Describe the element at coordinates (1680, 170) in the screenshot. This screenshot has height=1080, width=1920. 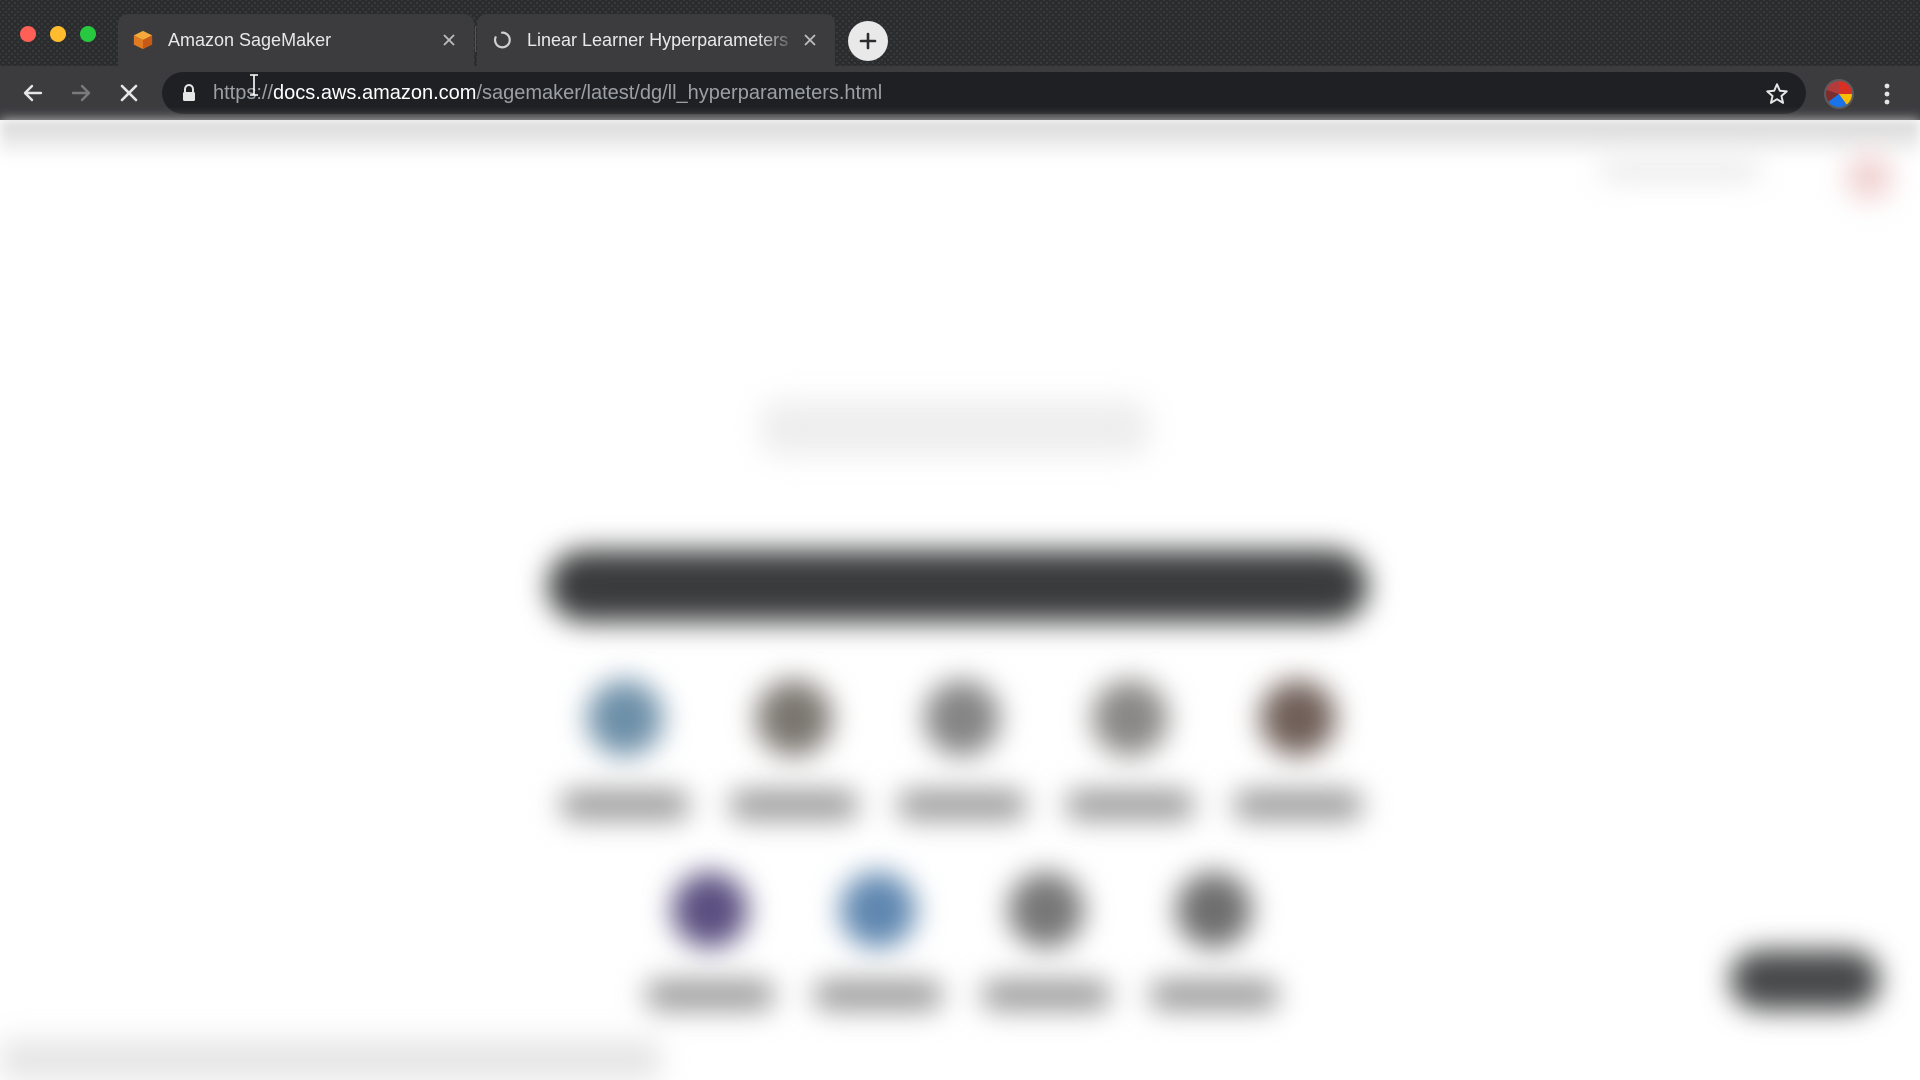
I see `header-link-placeholder` at that location.